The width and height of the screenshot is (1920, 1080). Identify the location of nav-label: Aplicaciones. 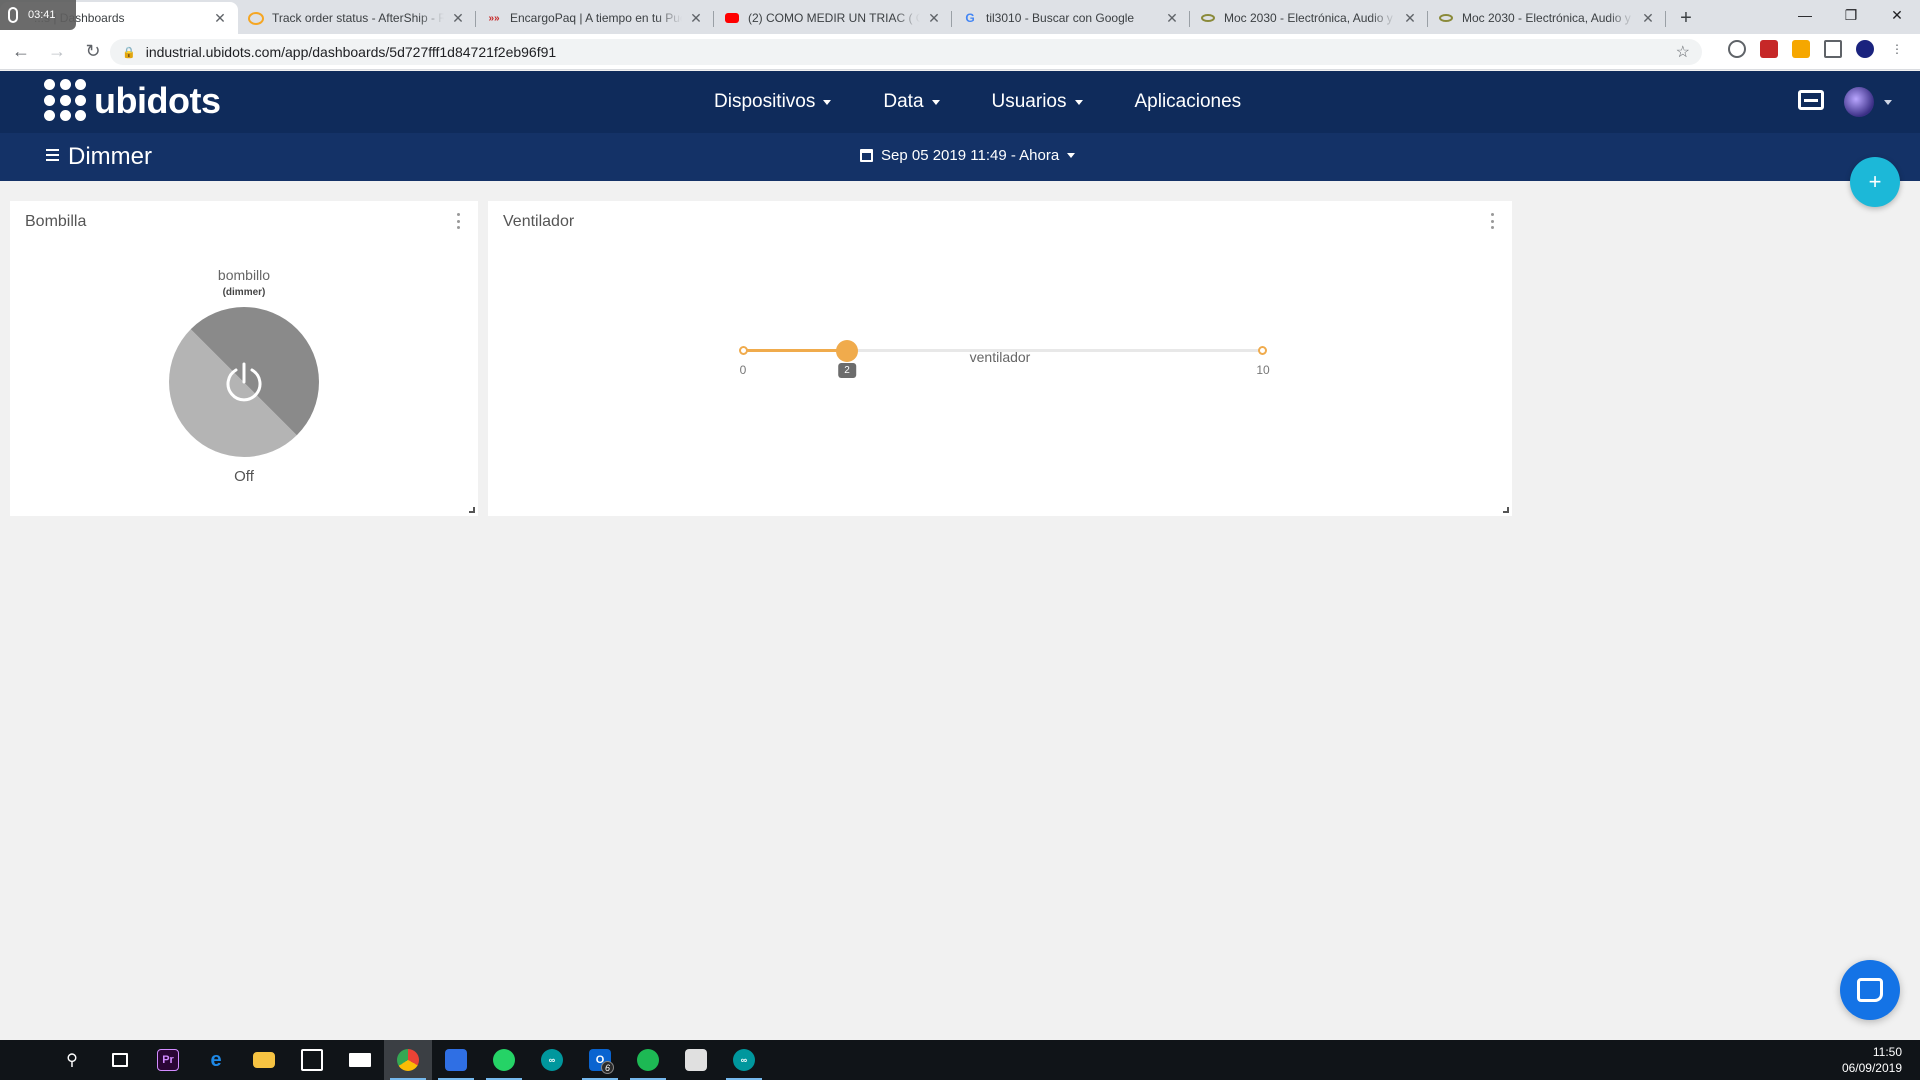
(1188, 101).